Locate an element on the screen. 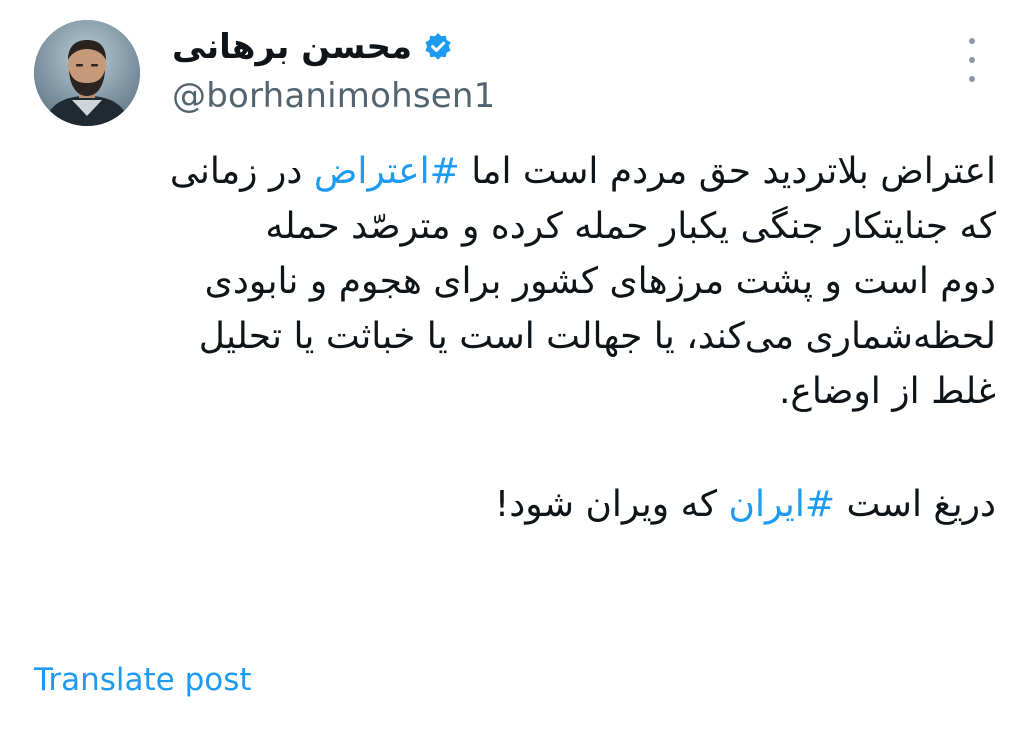 This screenshot has width=1024, height=734. profile-photo-icon is located at coordinates (87, 73).